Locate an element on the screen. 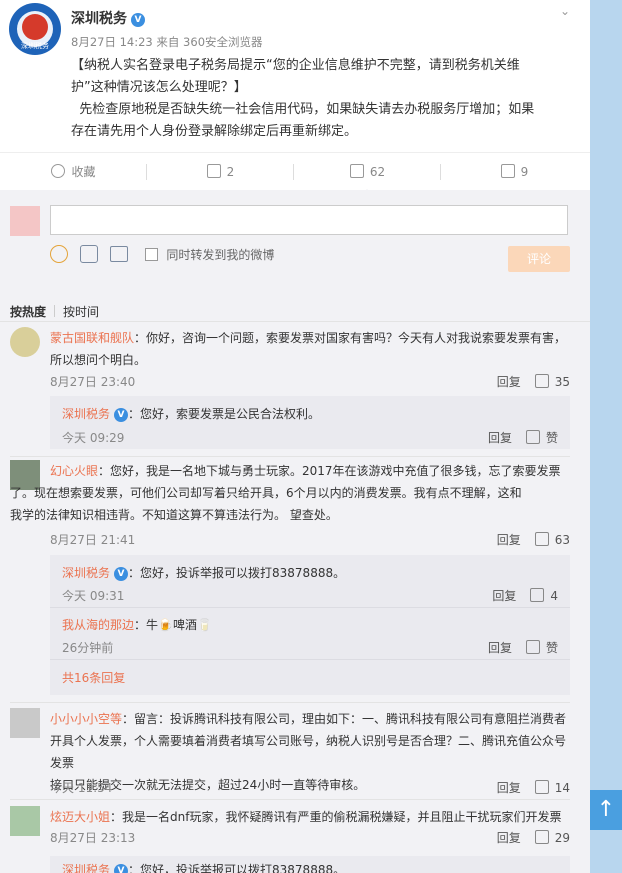  post-line: 护”这种情况该怎么处理呢？】 is located at coordinates (159, 87).